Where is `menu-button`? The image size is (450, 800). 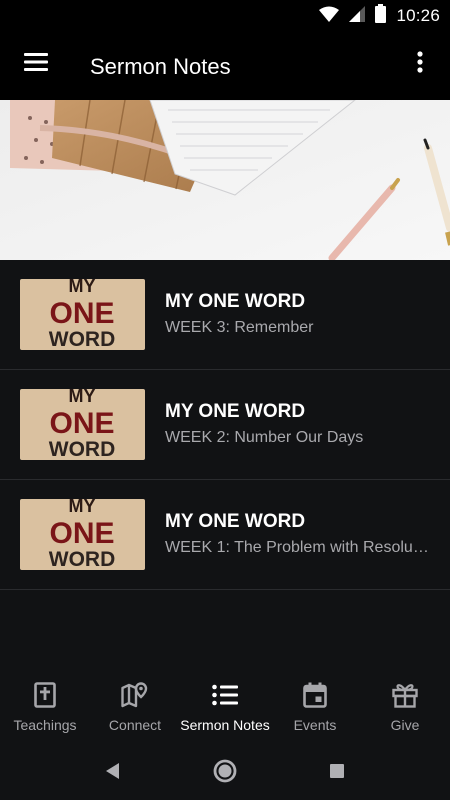 menu-button is located at coordinates (36, 64).